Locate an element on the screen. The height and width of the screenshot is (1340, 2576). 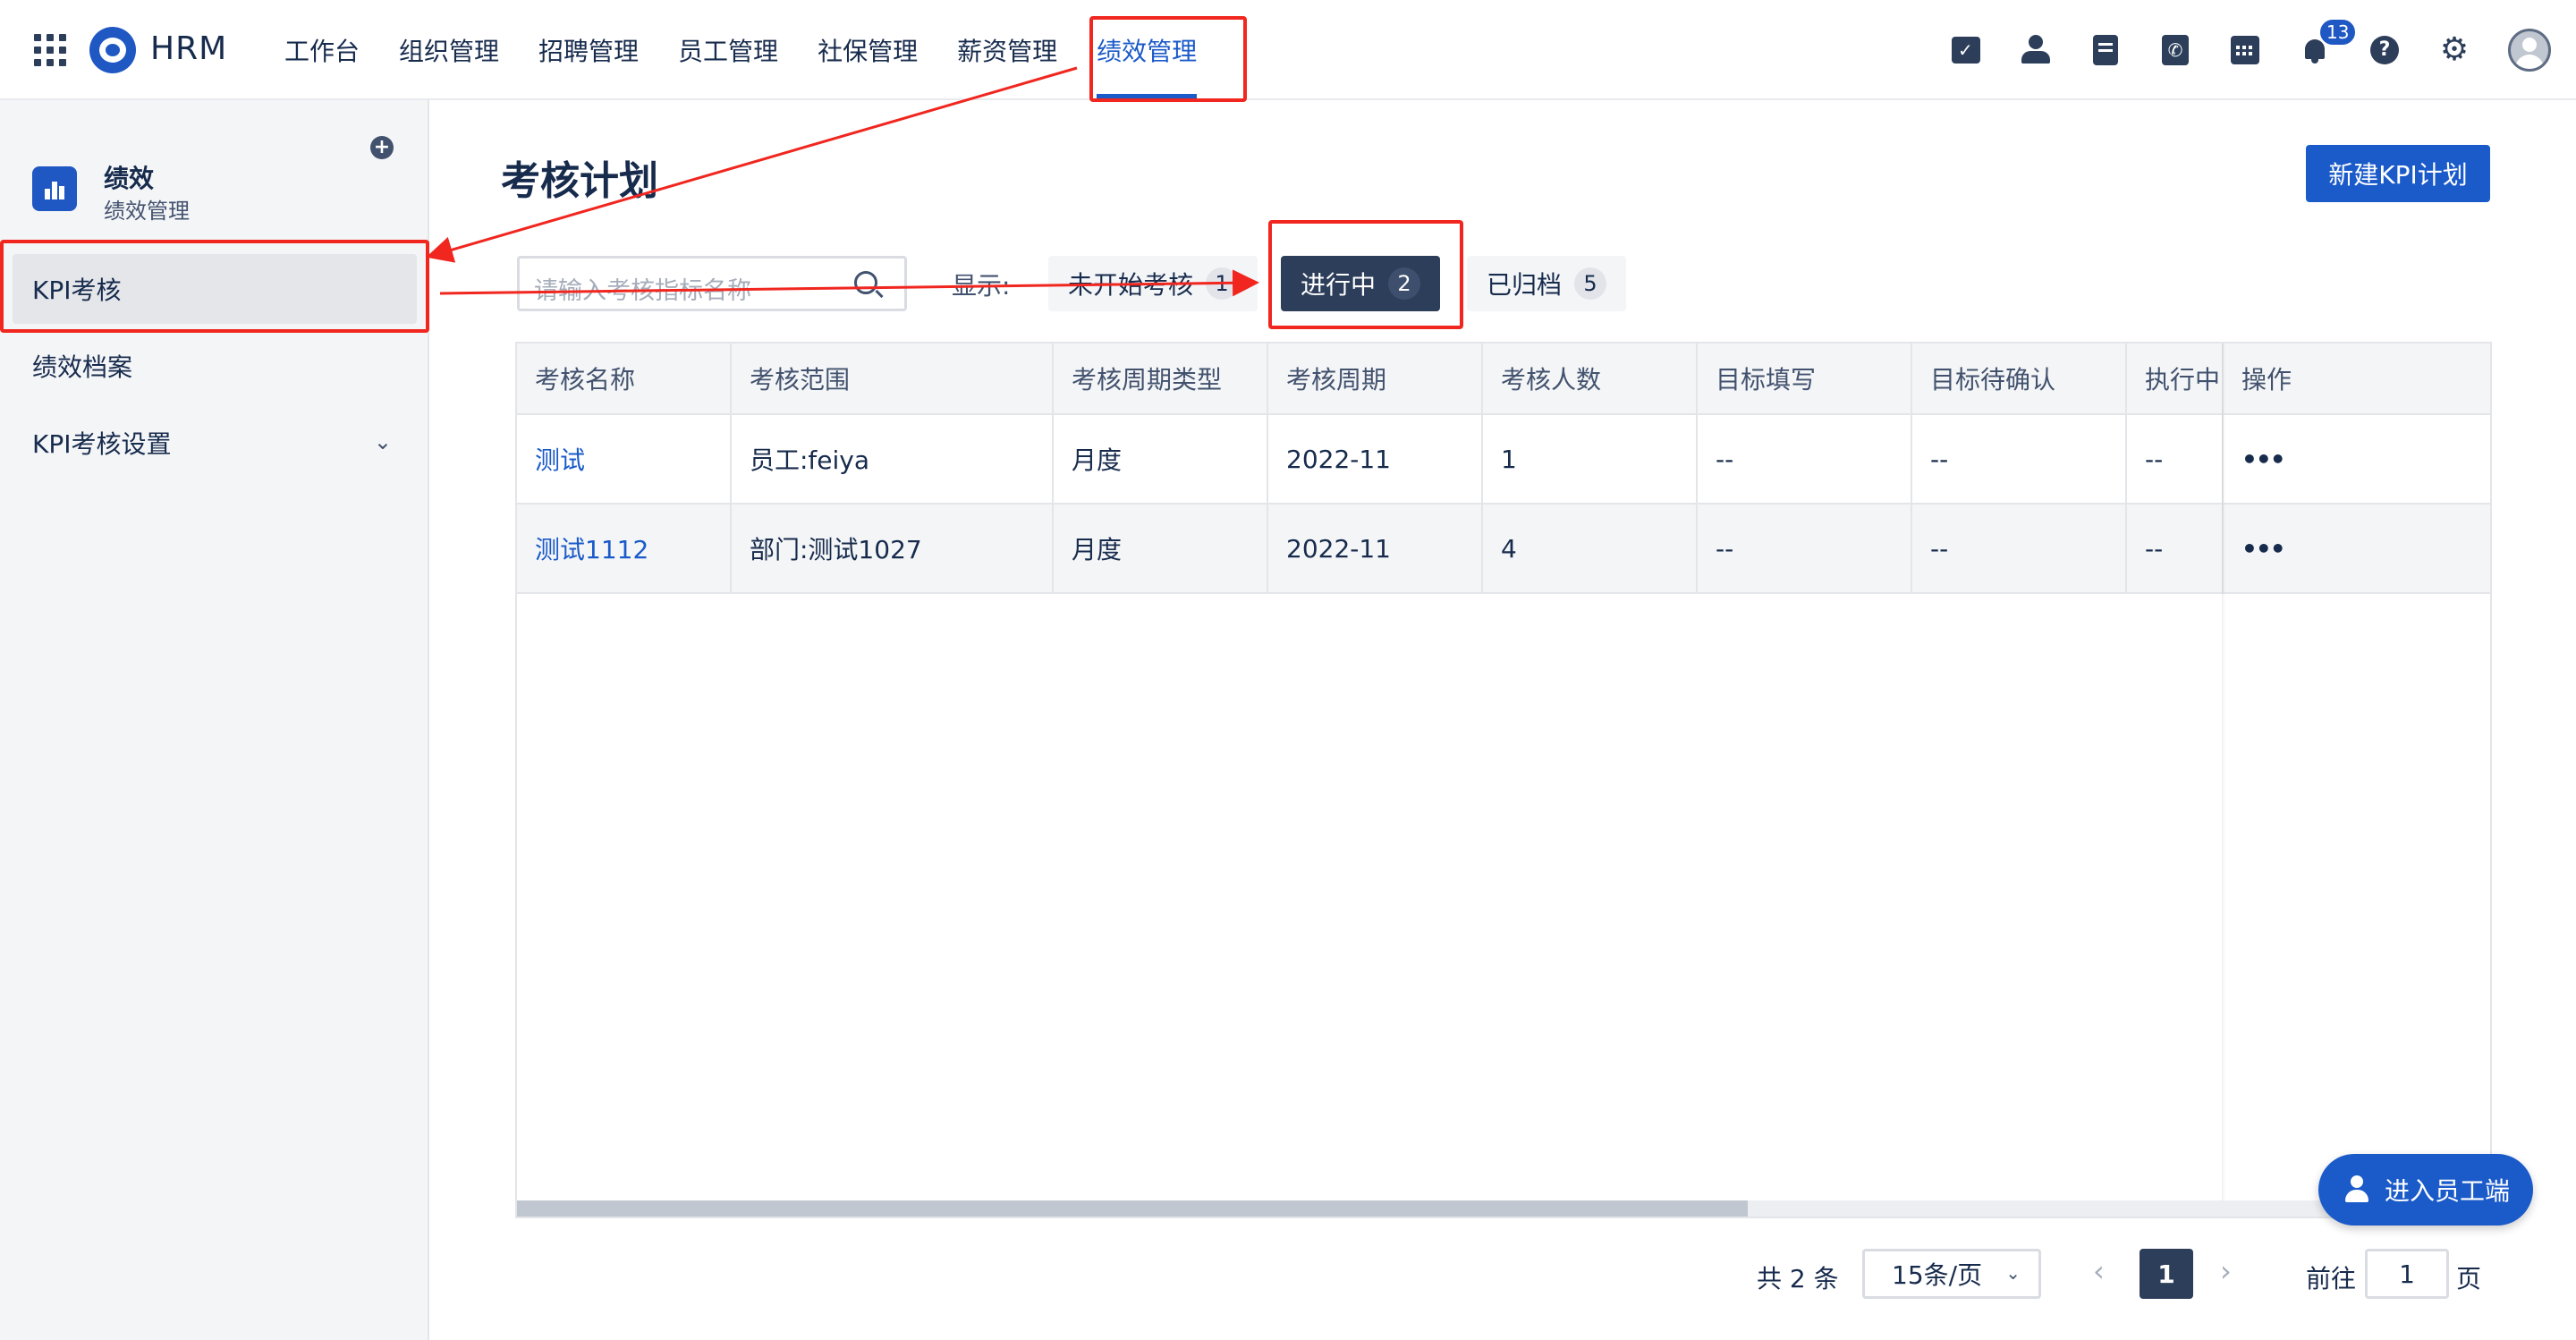
column-header: 考核人数 is located at coordinates (1590, 378).